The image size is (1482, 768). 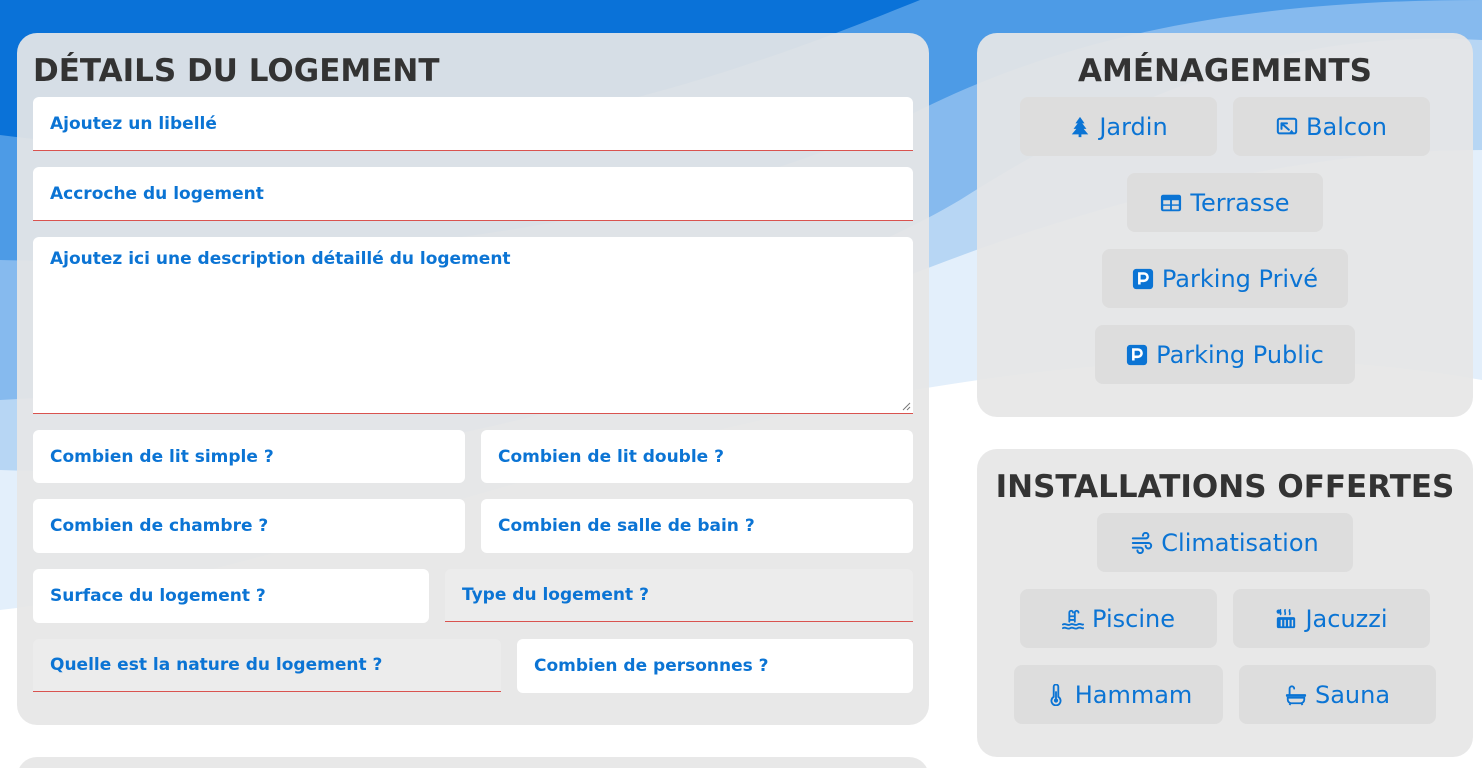 I want to click on surface-placeholder: Surface du logement ?, so click(x=158, y=596).